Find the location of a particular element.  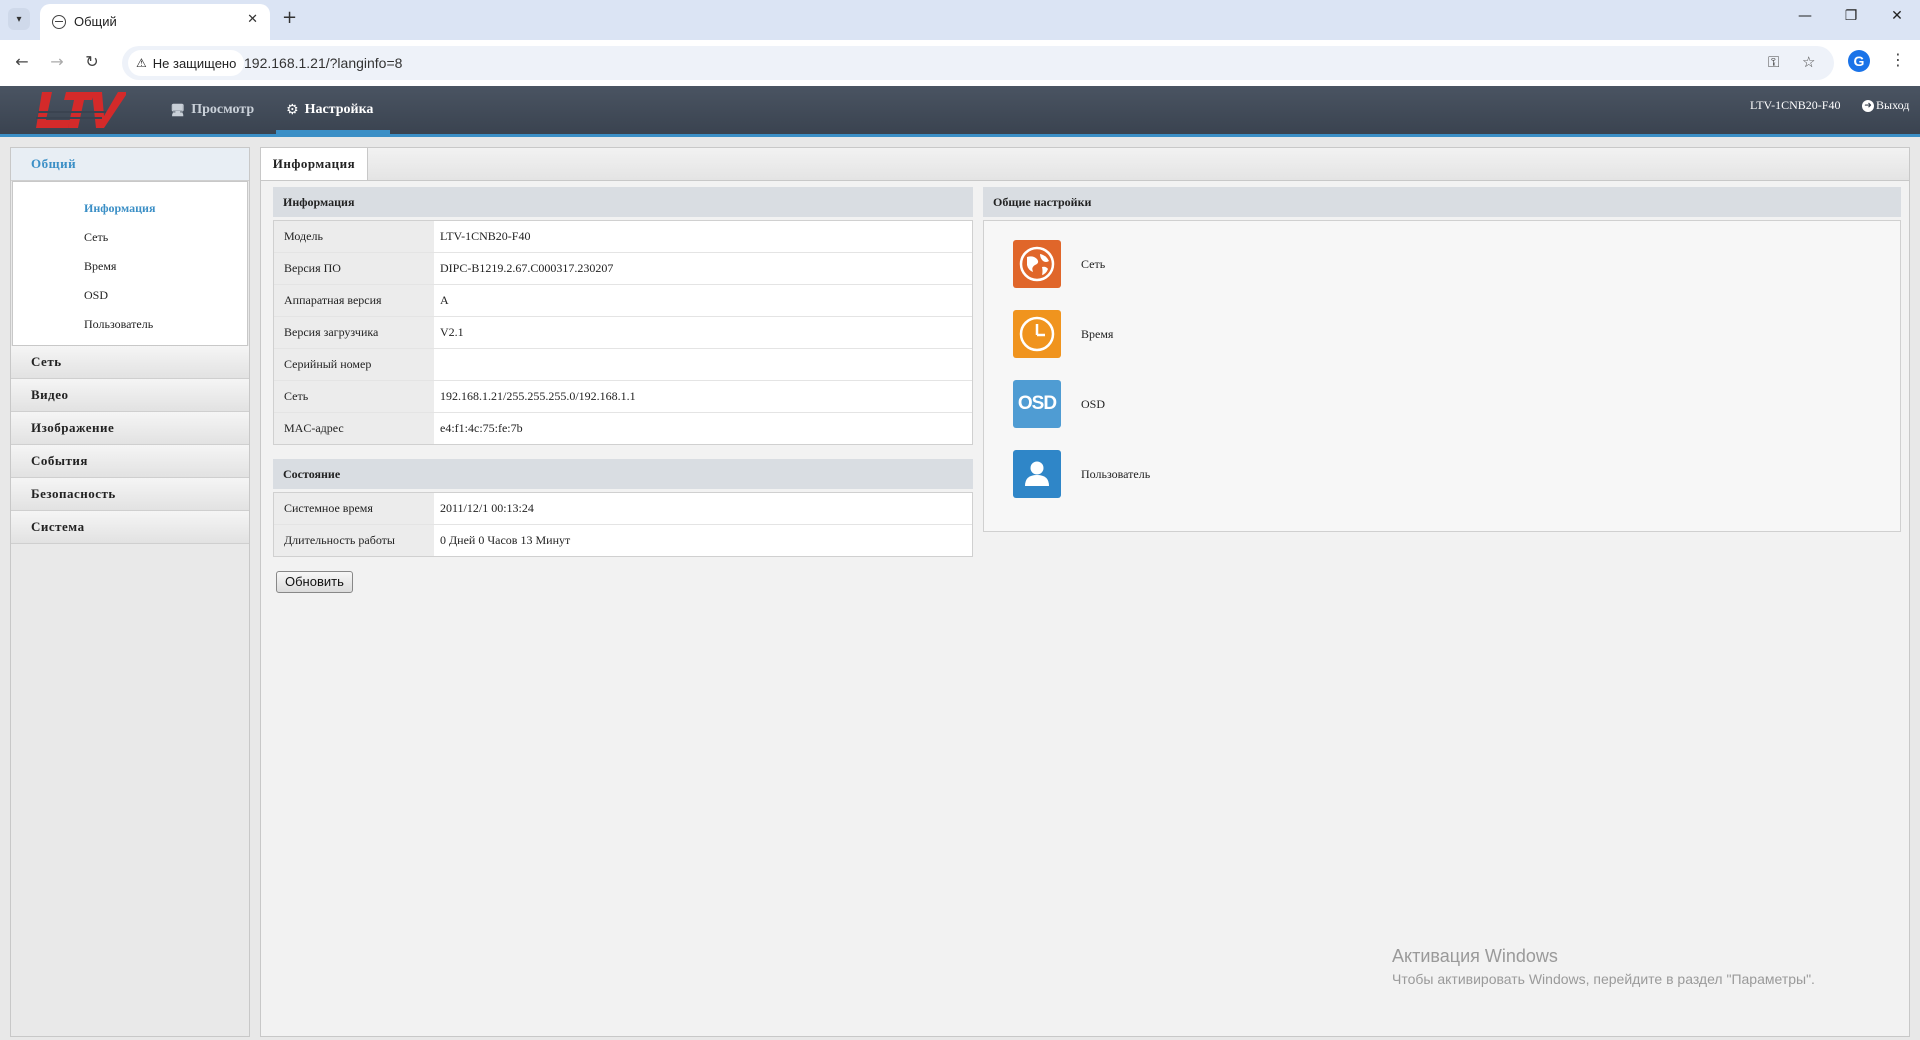

forward-arrow-icon: → is located at coordinates (57, 61).